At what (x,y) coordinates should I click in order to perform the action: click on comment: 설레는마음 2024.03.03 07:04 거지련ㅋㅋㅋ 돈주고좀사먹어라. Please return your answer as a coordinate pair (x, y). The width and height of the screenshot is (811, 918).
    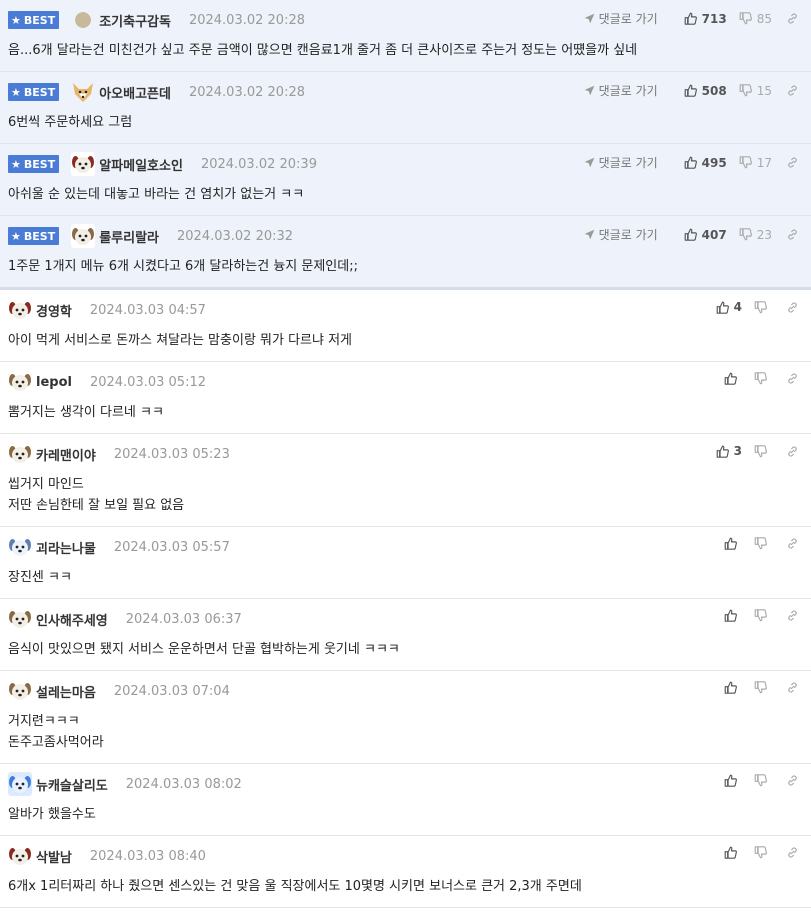
    Looking at the image, I should click on (405, 717).